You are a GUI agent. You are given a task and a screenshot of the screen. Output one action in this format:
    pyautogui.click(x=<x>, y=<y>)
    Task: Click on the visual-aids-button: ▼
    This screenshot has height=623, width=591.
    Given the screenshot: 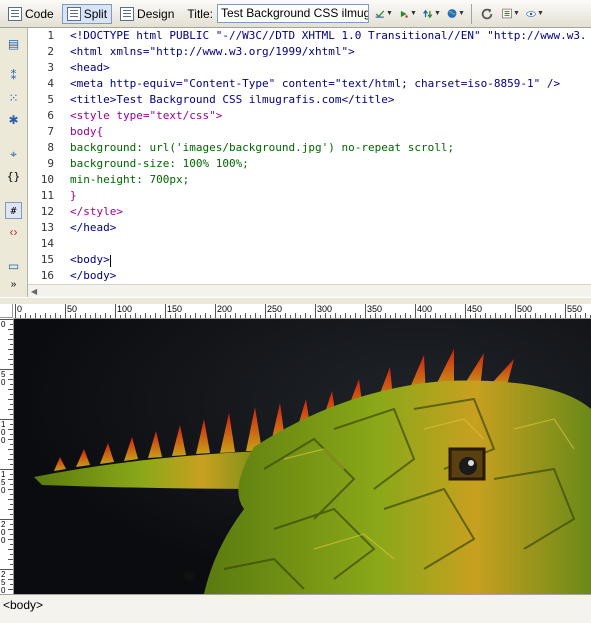 What is the action you would take?
    pyautogui.click(x=535, y=14)
    